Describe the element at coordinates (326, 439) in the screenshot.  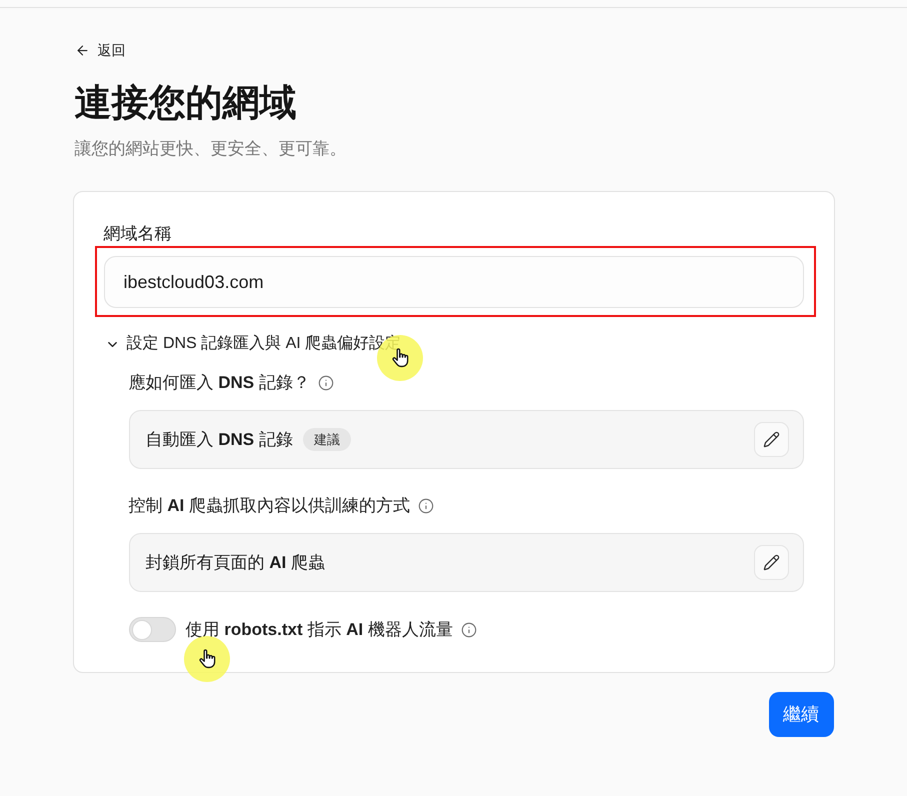
I see `recommended-badge: 建議` at that location.